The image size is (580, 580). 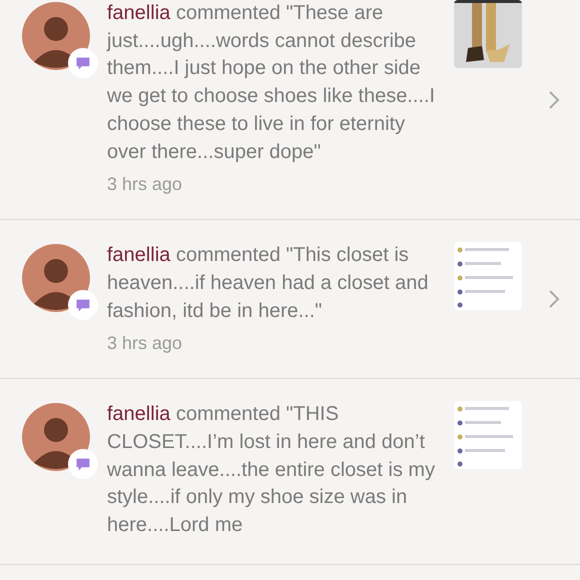 What do you see at coordinates (268, 283) in the screenshot?
I see `notification-text: fanellia commented "This closet is heaven....if heaven had a closet and fashion, itd be in here..."` at bounding box center [268, 283].